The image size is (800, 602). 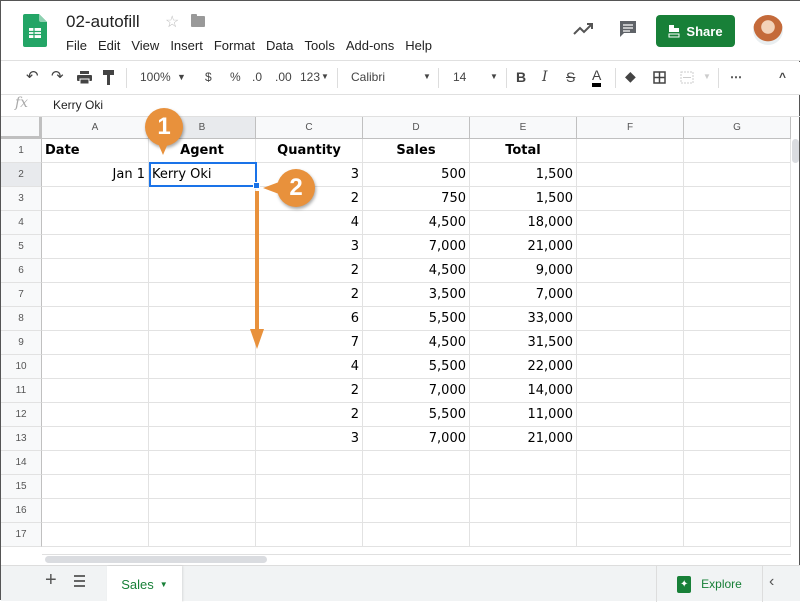 What do you see at coordinates (416, 128) in the screenshot?
I see `column-header-d: D` at bounding box center [416, 128].